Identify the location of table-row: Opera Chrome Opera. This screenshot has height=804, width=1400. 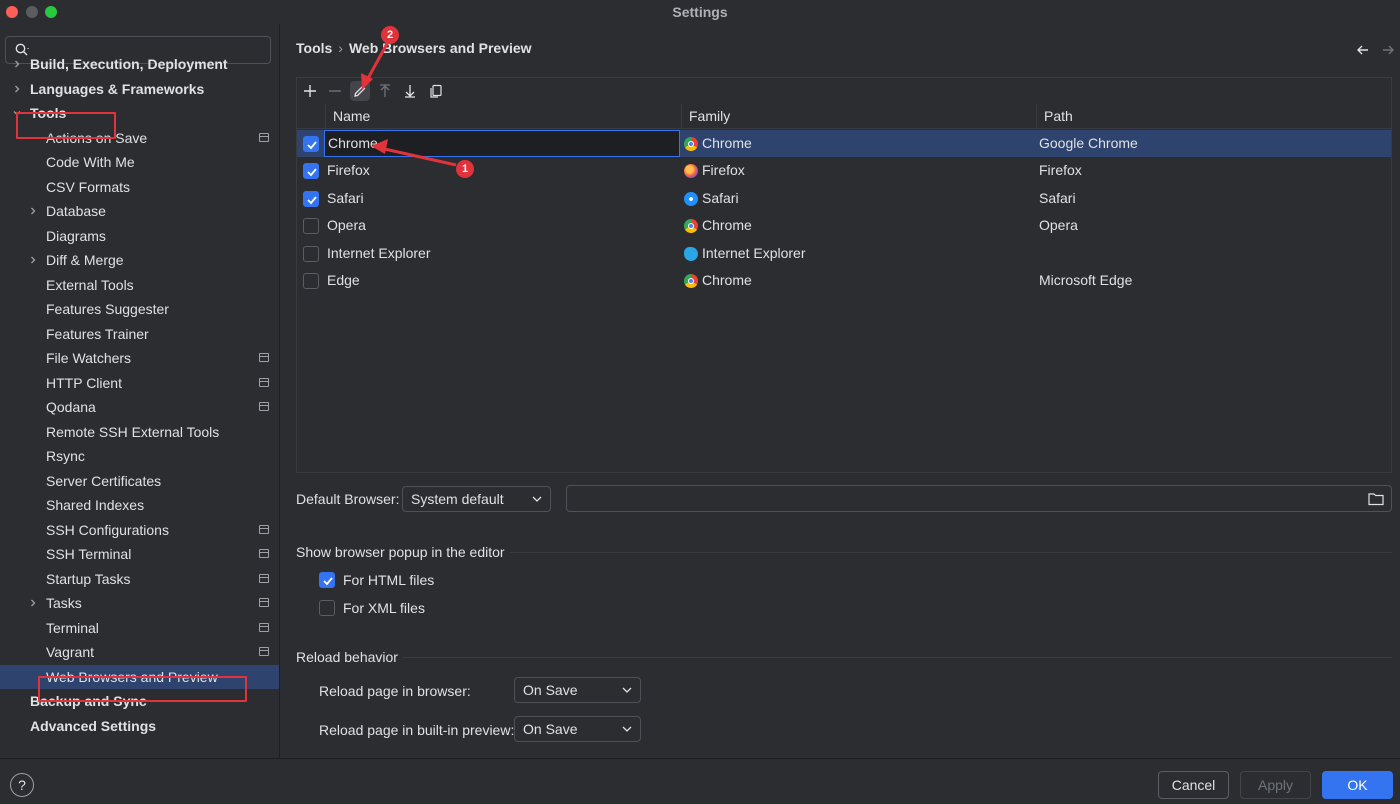
(844, 225).